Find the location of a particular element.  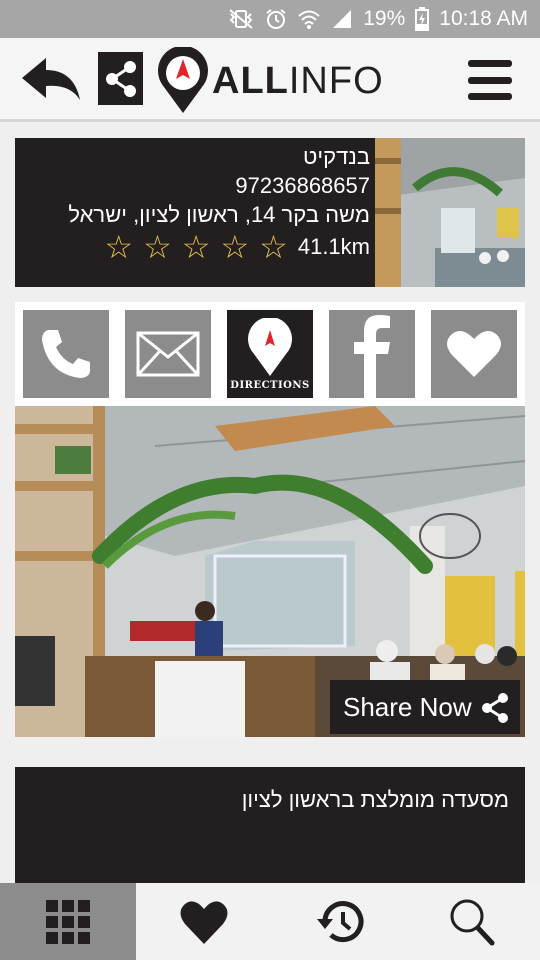

directions-button: DIRECTIONS is located at coordinates (270, 354).